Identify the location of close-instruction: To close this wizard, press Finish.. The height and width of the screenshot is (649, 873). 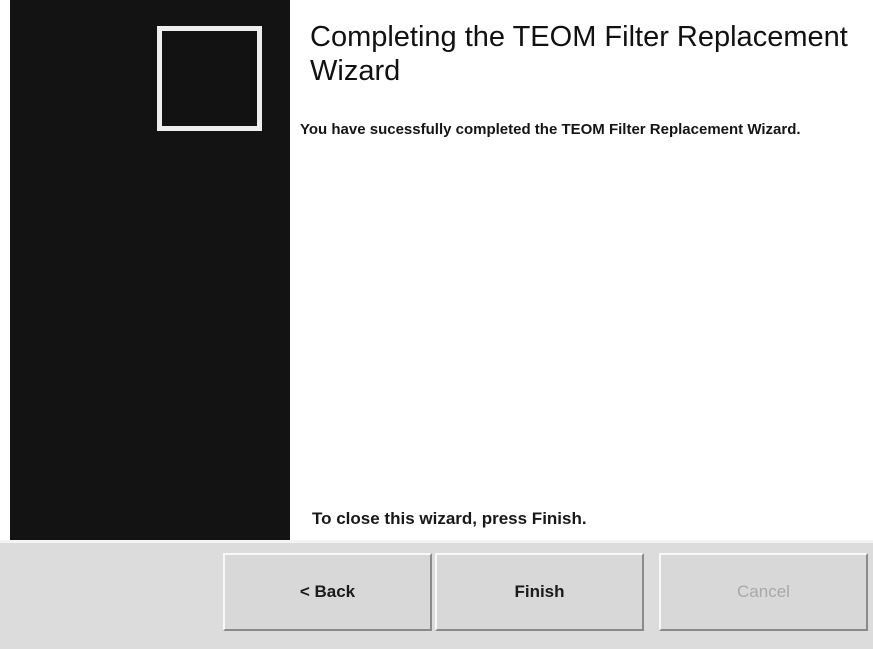
(449, 518).